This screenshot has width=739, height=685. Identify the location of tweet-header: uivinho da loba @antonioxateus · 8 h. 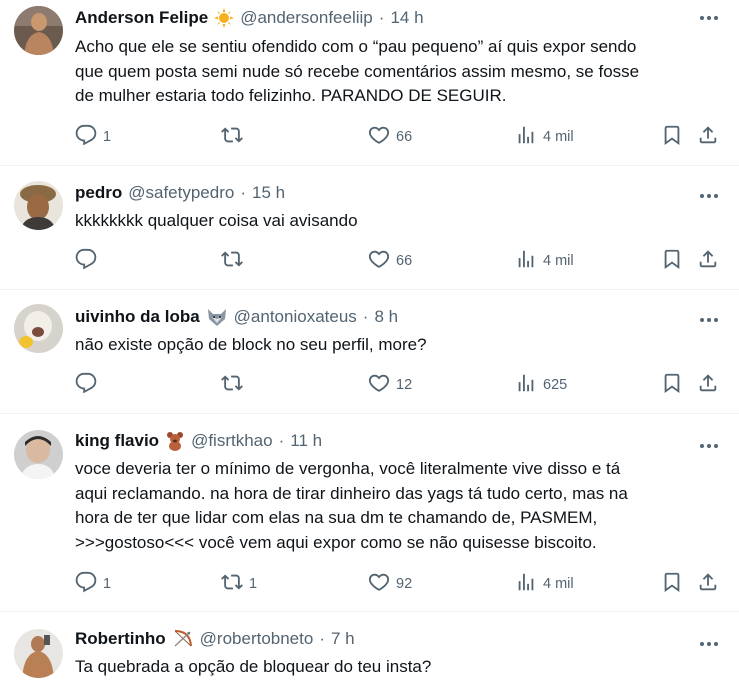
(236, 317).